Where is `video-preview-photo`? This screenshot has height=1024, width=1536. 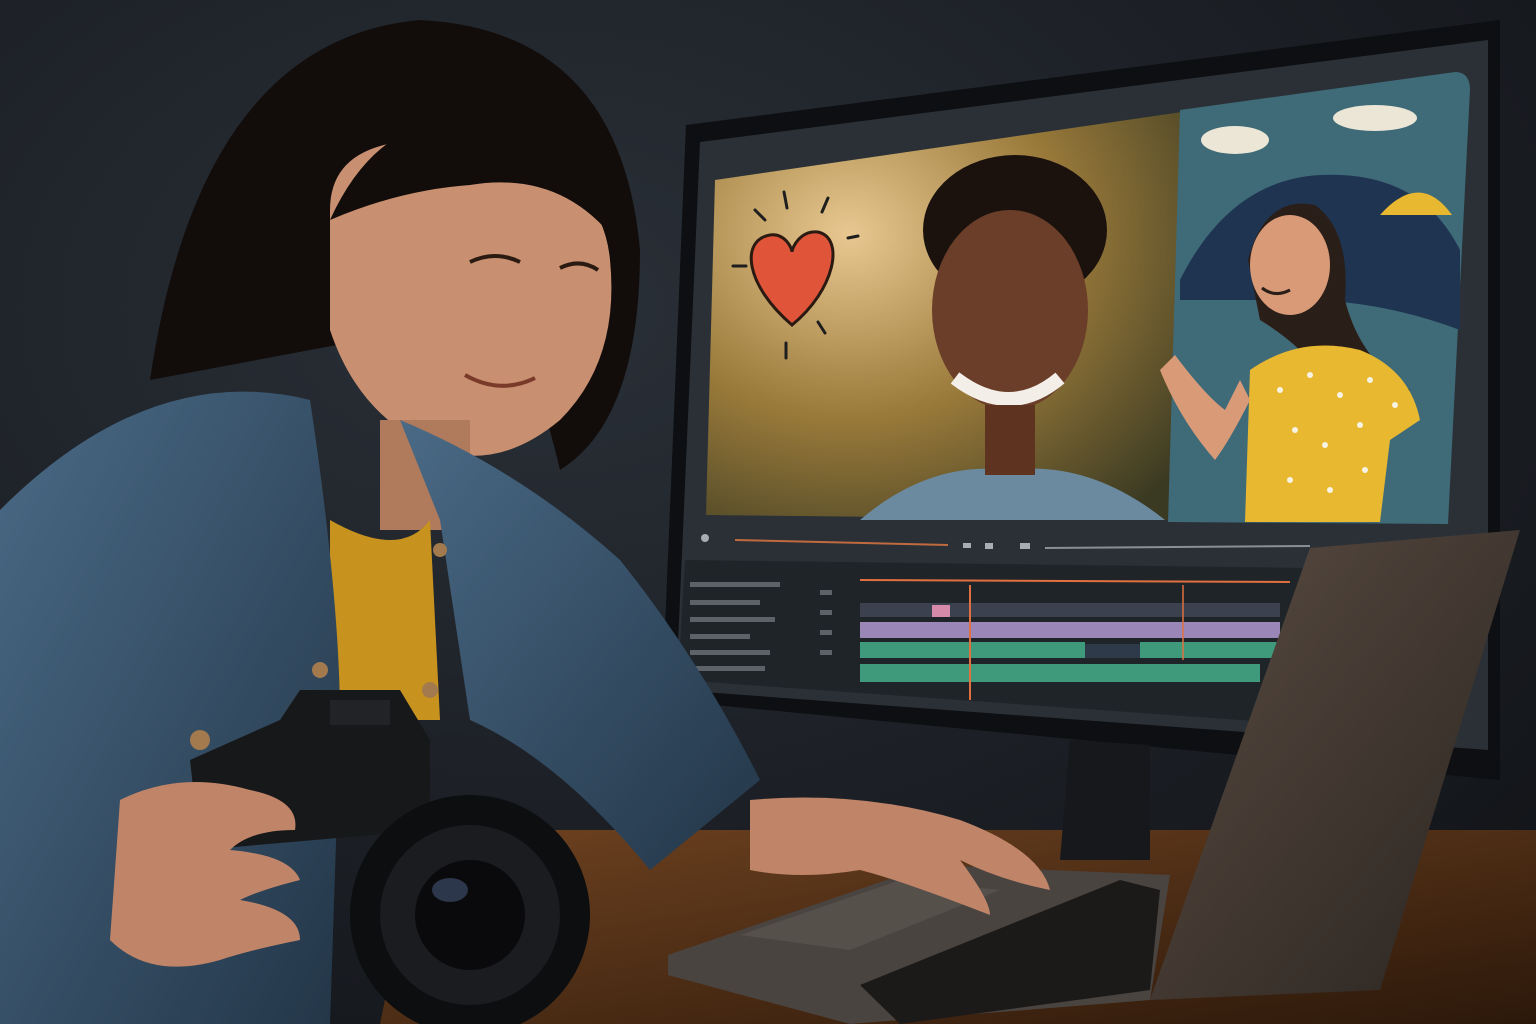
video-preview-photo is located at coordinates (944, 316).